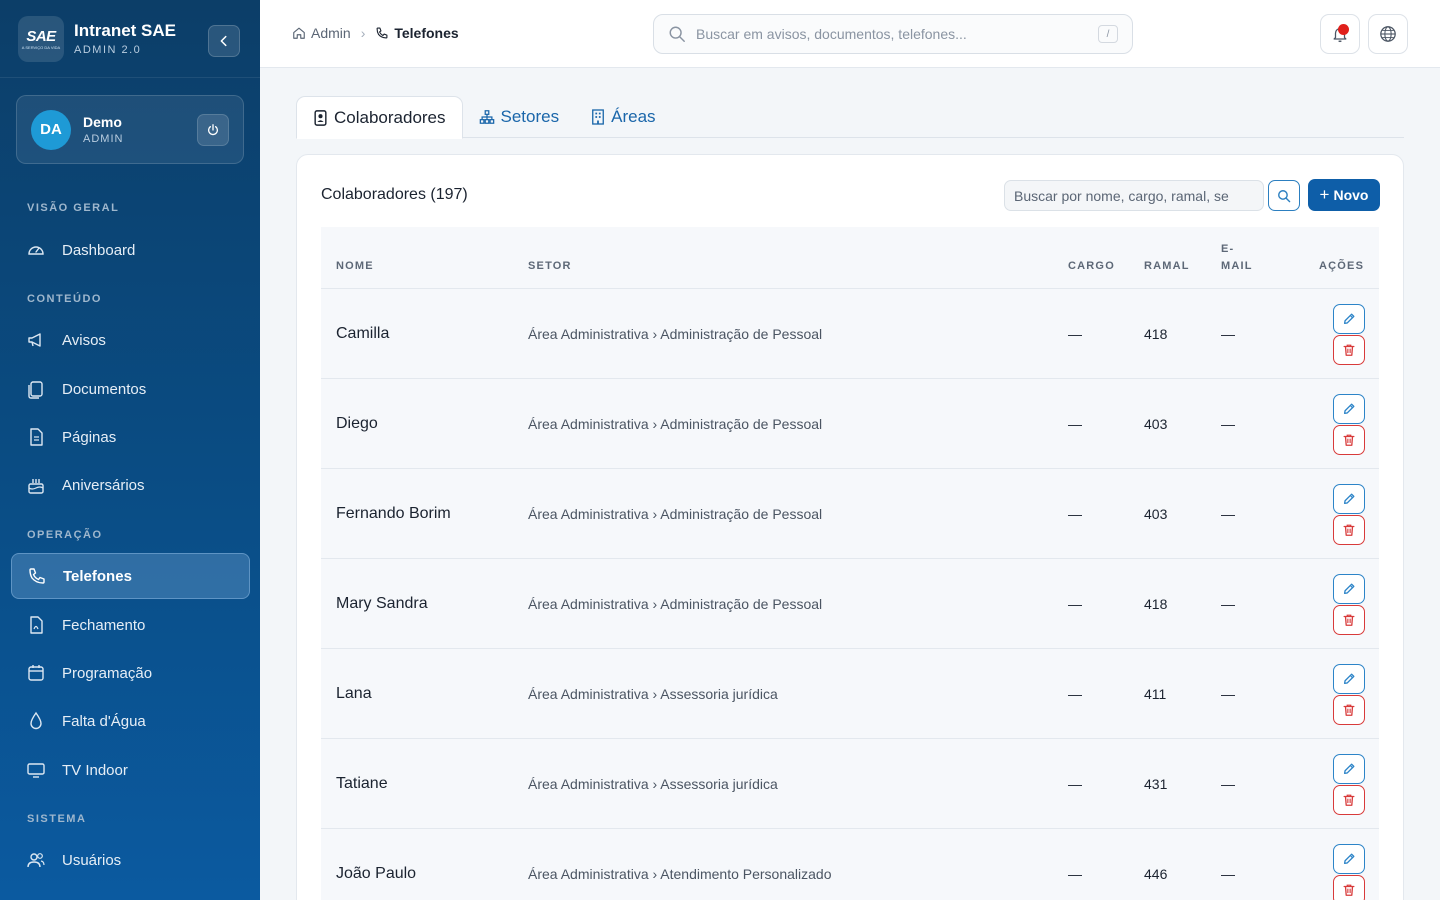 Image resolution: width=1440 pixels, height=900 pixels. I want to click on header-ramal: RAMAL, so click(1167, 266).